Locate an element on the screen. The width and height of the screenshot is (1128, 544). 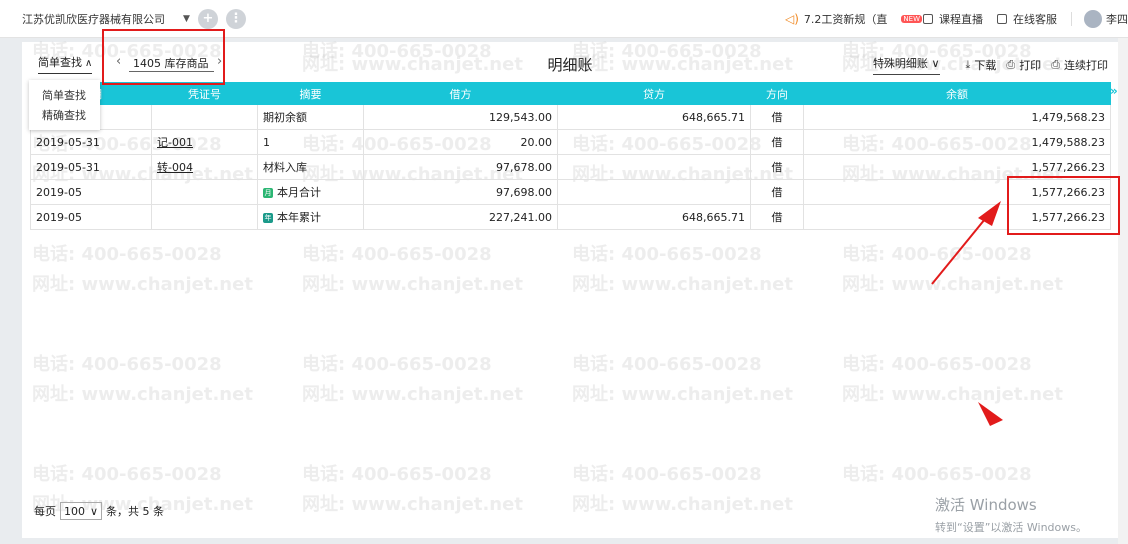
live-course-button: NEW 课程直播 is located at coordinates (942, 19).